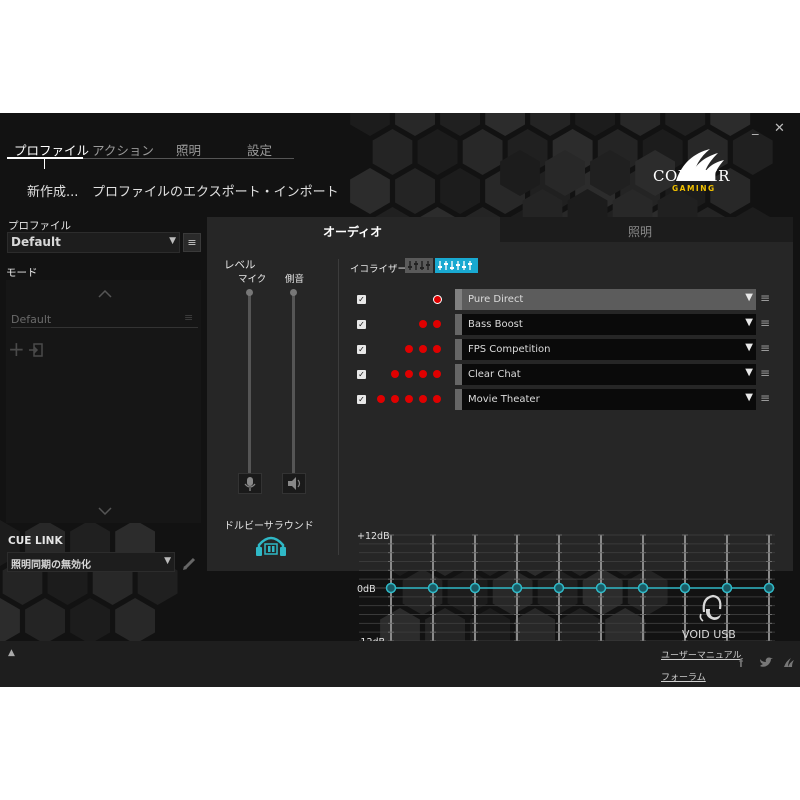 The width and height of the screenshot is (800, 800). I want to click on headset-icon, so click(711, 608).